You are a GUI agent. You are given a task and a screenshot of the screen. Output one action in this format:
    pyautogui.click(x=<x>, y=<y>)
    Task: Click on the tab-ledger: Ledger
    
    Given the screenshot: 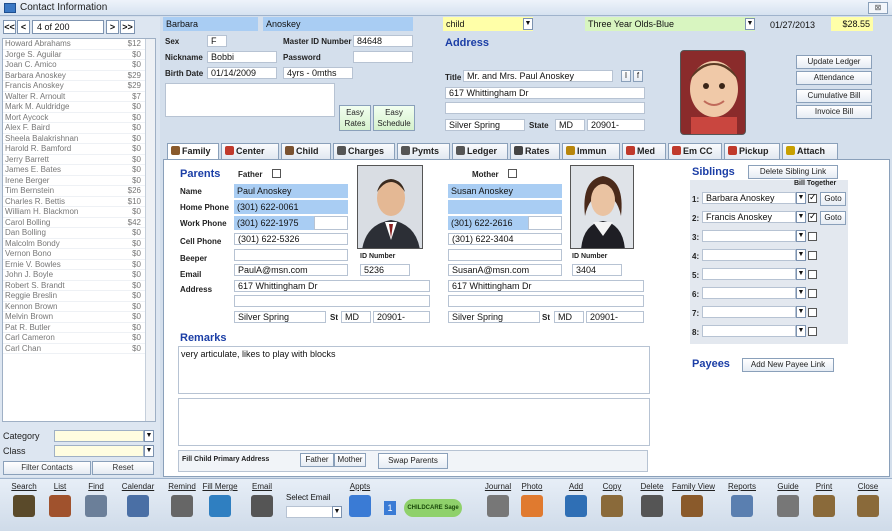 What is the action you would take?
    pyautogui.click(x=480, y=151)
    